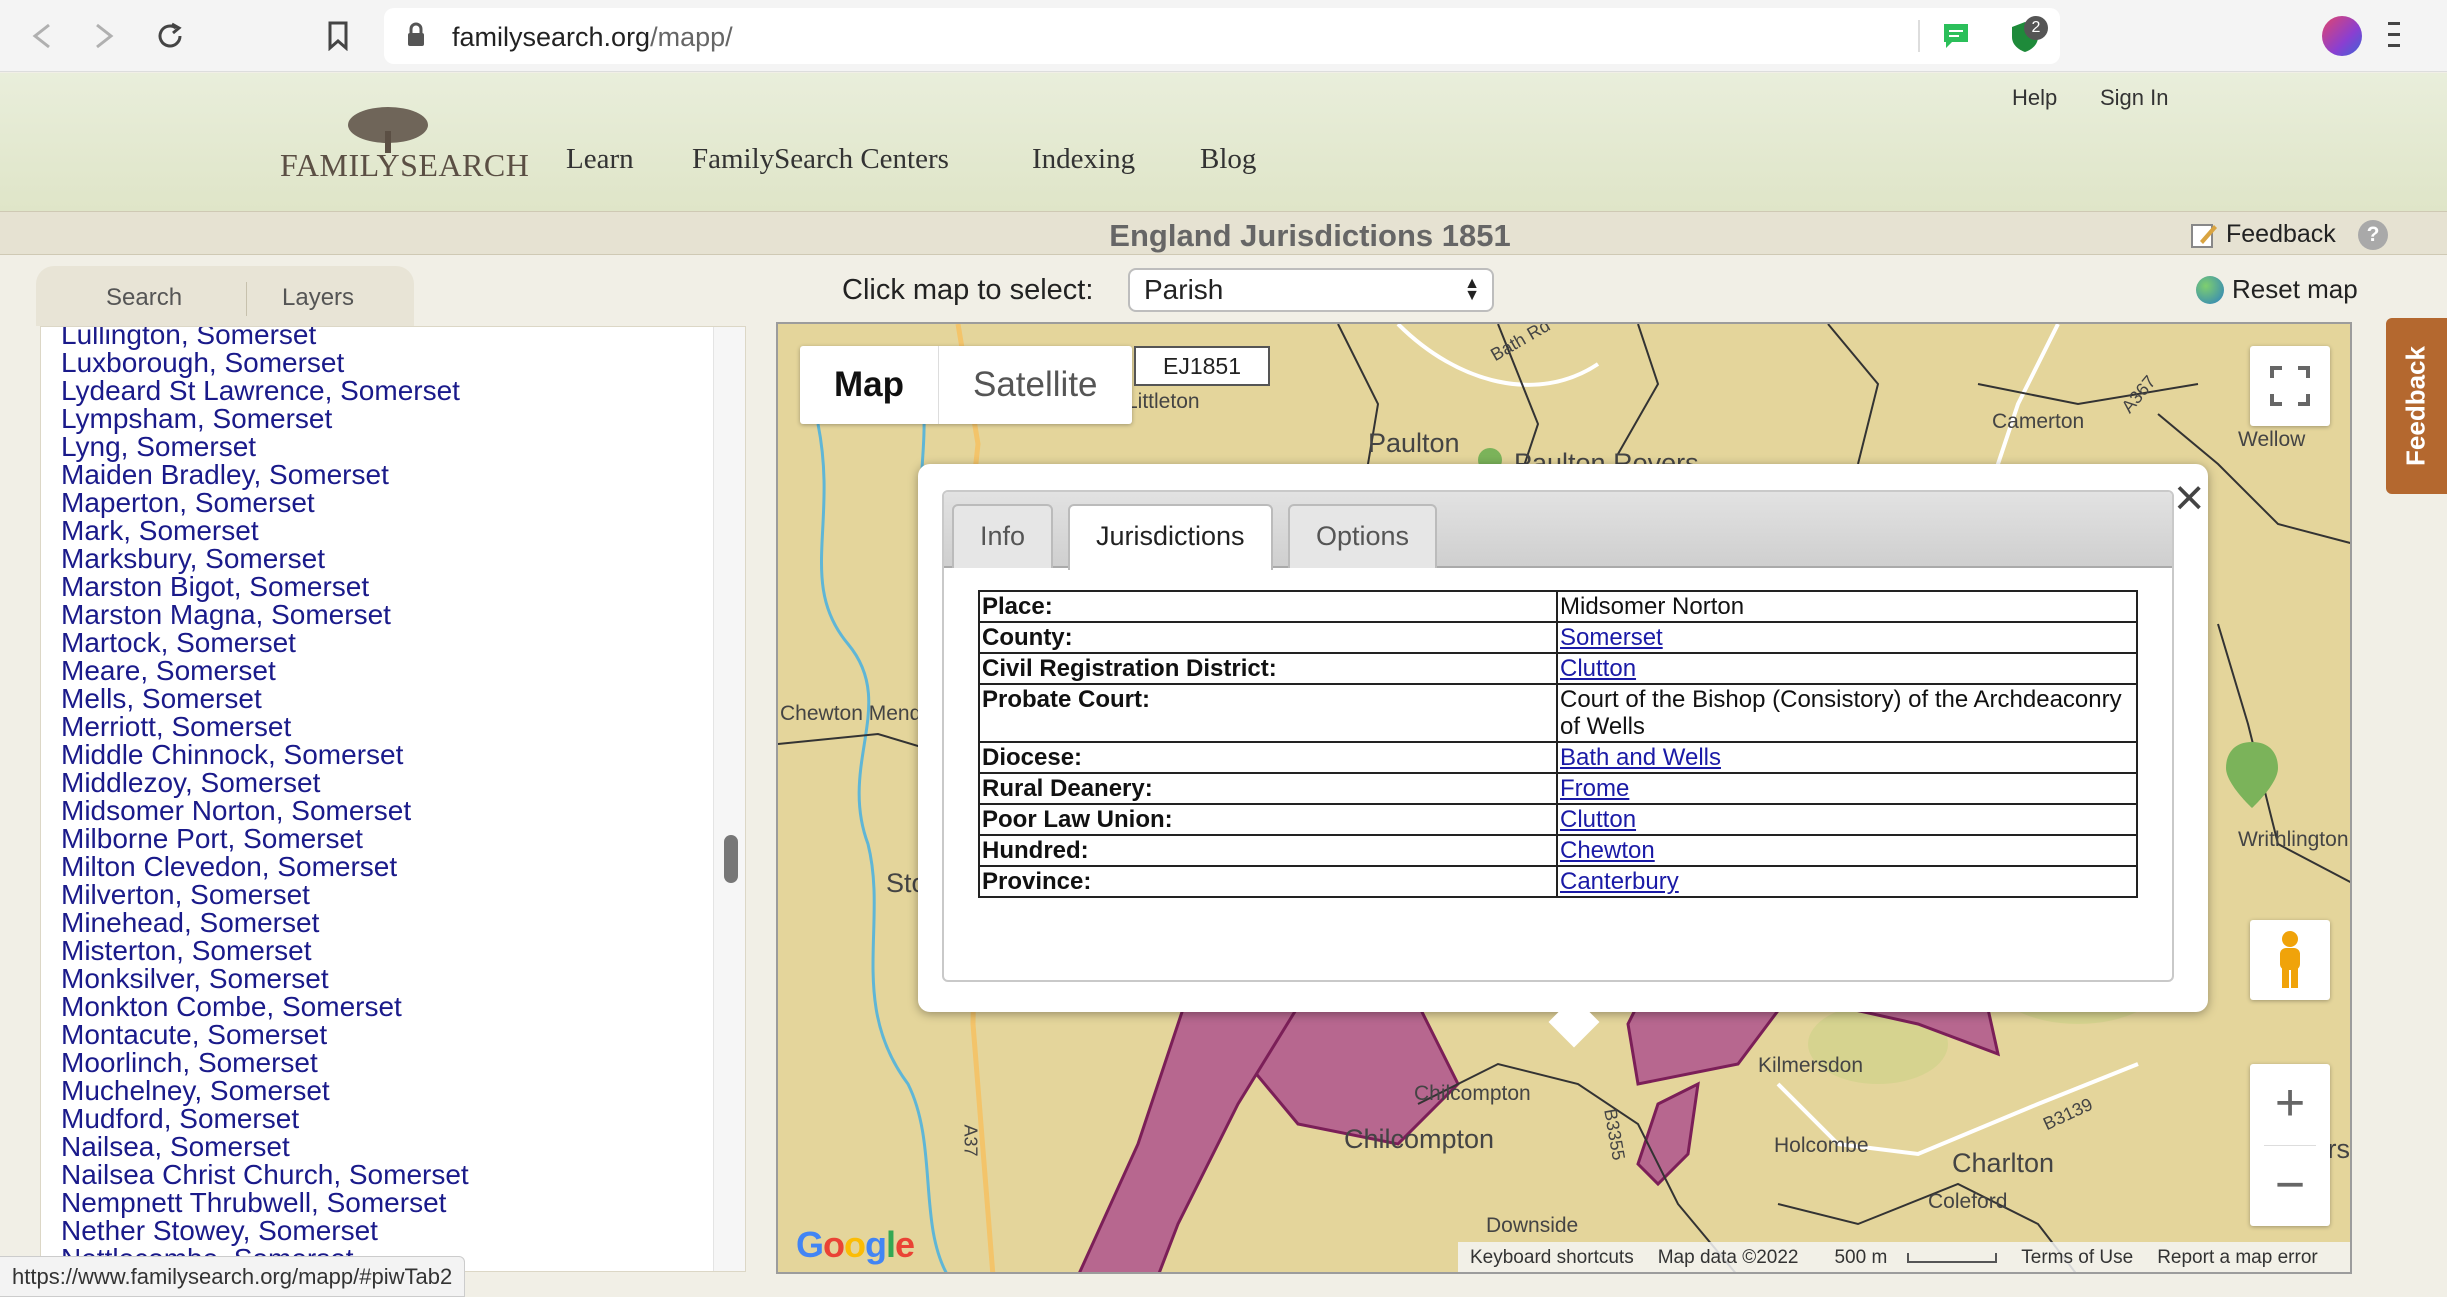  I want to click on place-list-item: Maiden Bradley, Somerset, so click(265, 475).